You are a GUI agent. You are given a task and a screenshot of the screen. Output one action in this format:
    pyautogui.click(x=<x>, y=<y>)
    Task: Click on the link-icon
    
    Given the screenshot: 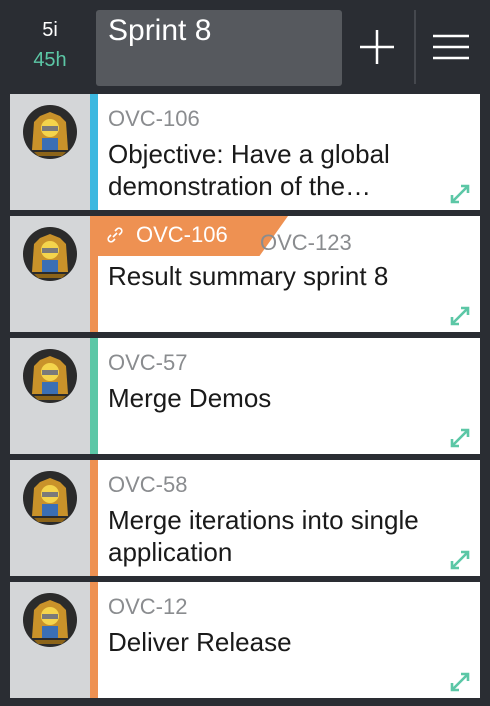 What is the action you would take?
    pyautogui.click(x=115, y=235)
    